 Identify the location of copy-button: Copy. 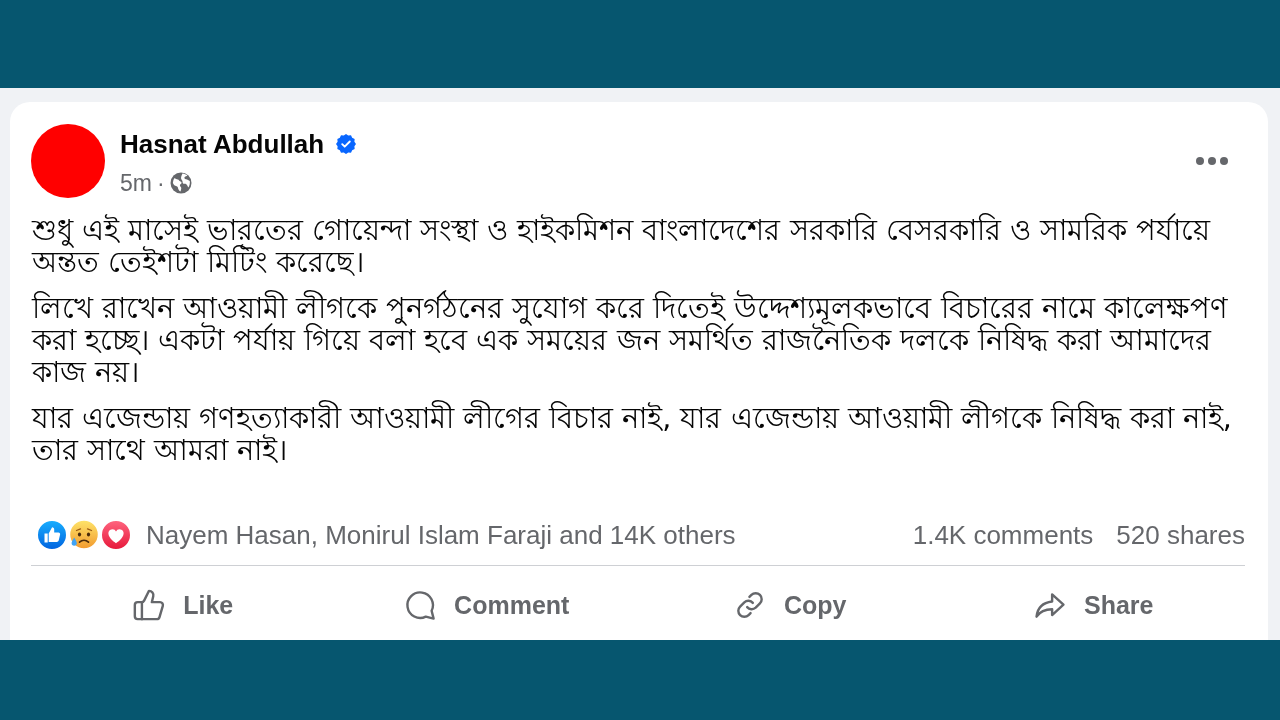
(790, 605).